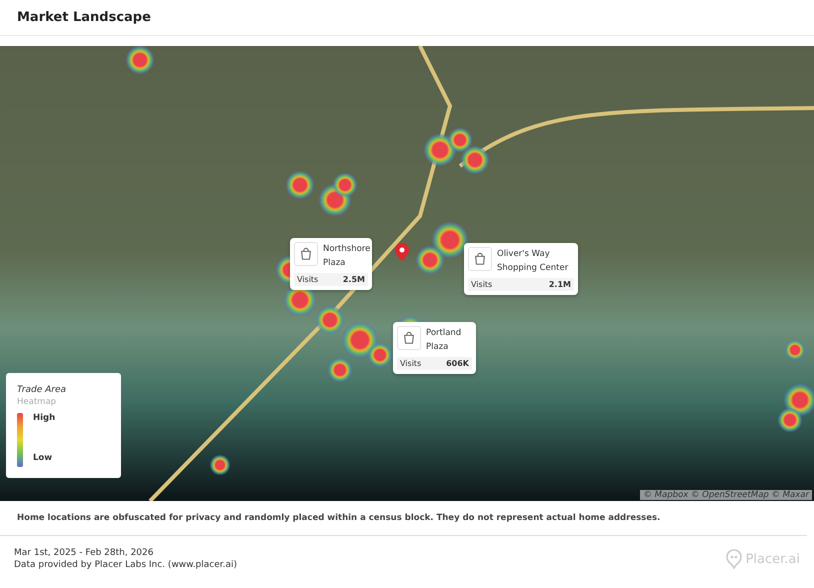 The image size is (814, 588). I want to click on legend-title: Trade Area, so click(42, 390).